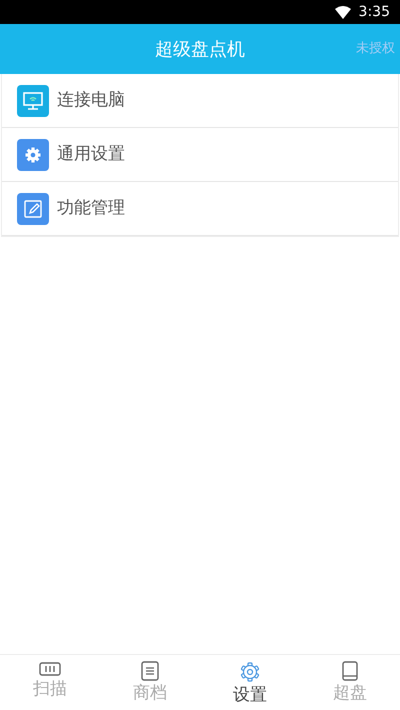 Image resolution: width=400 pixels, height=710 pixels. What do you see at coordinates (50, 669) in the screenshot?
I see `barcode-icon` at bounding box center [50, 669].